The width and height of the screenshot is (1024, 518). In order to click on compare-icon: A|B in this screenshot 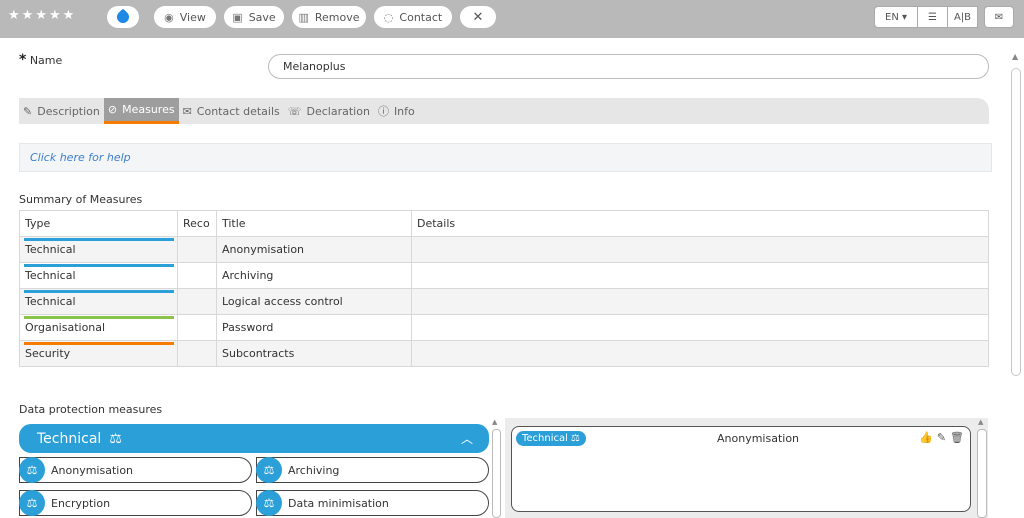, I will do `click(962, 17)`.